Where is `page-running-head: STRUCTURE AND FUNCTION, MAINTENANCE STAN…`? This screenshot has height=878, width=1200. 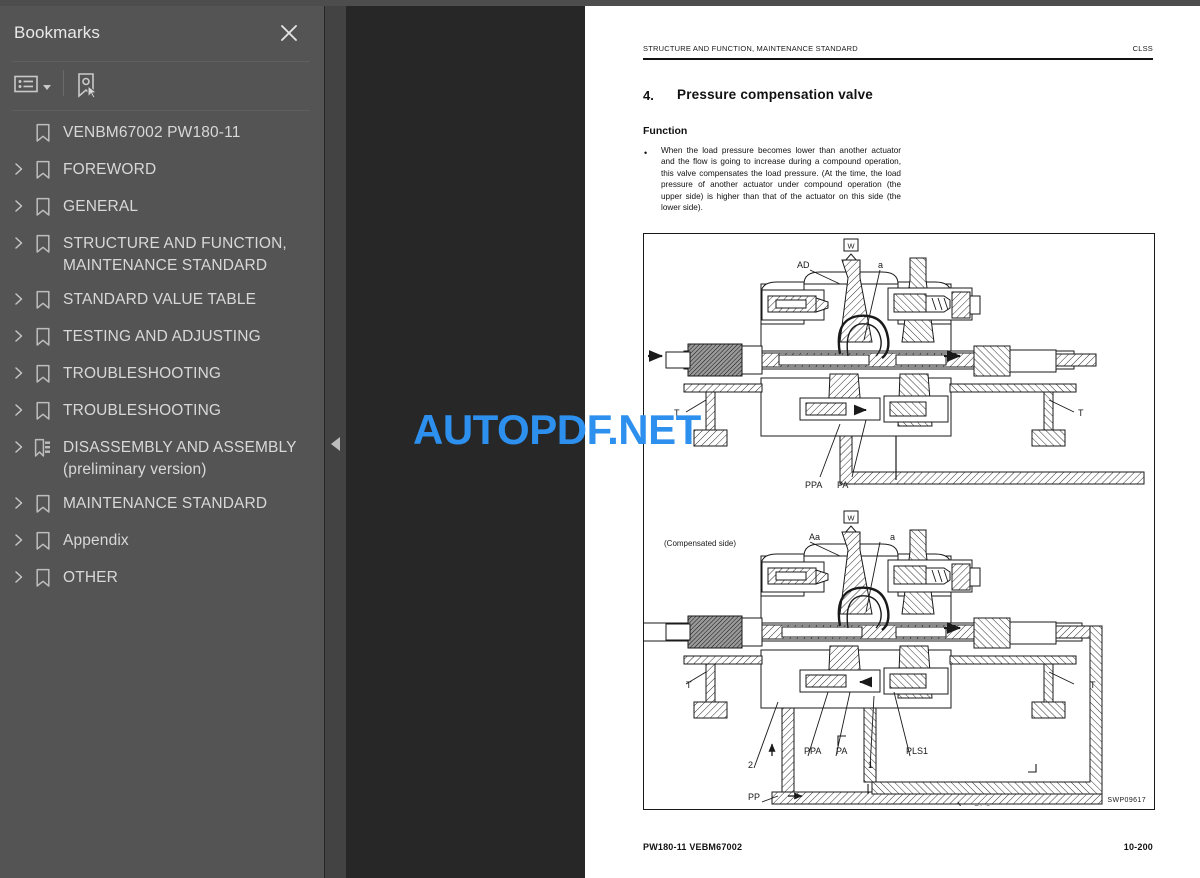
page-running-head: STRUCTURE AND FUNCTION, MAINTENANCE STAN… is located at coordinates (898, 48).